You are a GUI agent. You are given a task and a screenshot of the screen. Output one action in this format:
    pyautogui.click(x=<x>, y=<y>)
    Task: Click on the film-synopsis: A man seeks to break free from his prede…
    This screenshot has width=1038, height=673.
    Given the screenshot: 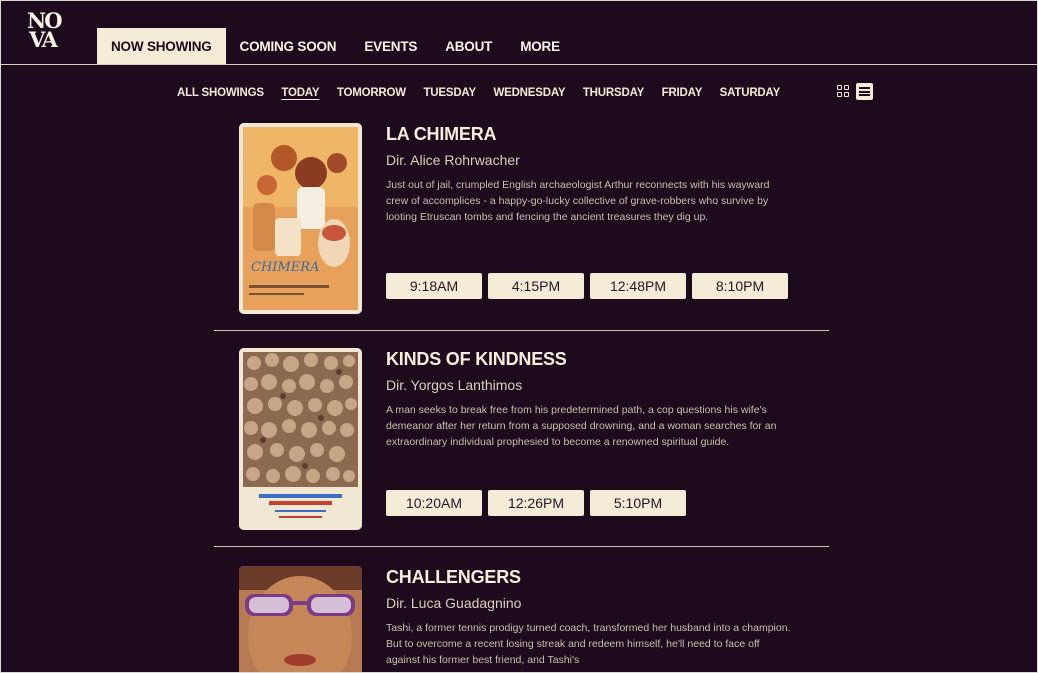 What is the action you would take?
    pyautogui.click(x=581, y=426)
    